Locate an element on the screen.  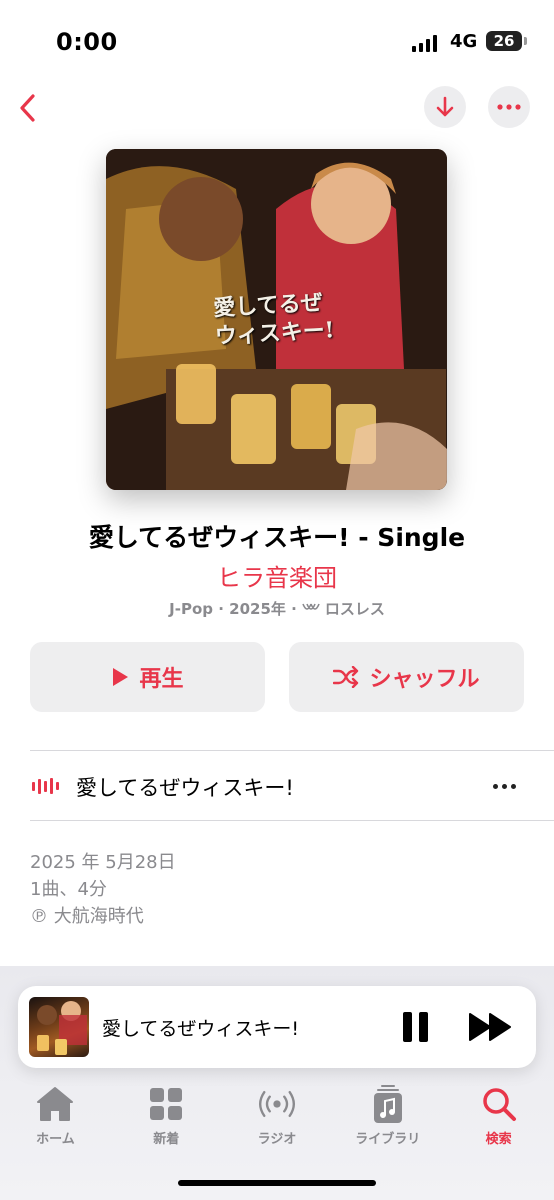
fast-forward-button is located at coordinates (491, 1027).